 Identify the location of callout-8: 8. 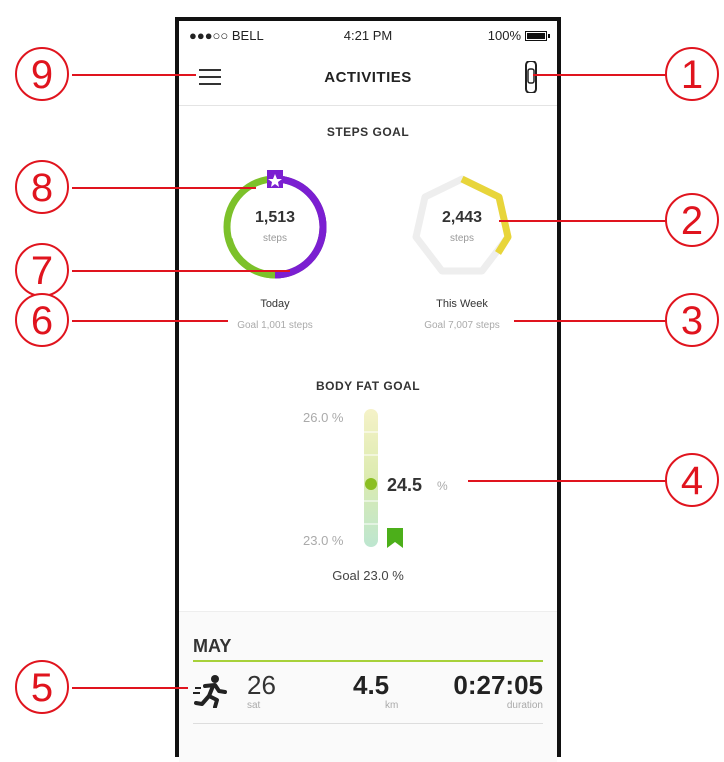
(42, 187).